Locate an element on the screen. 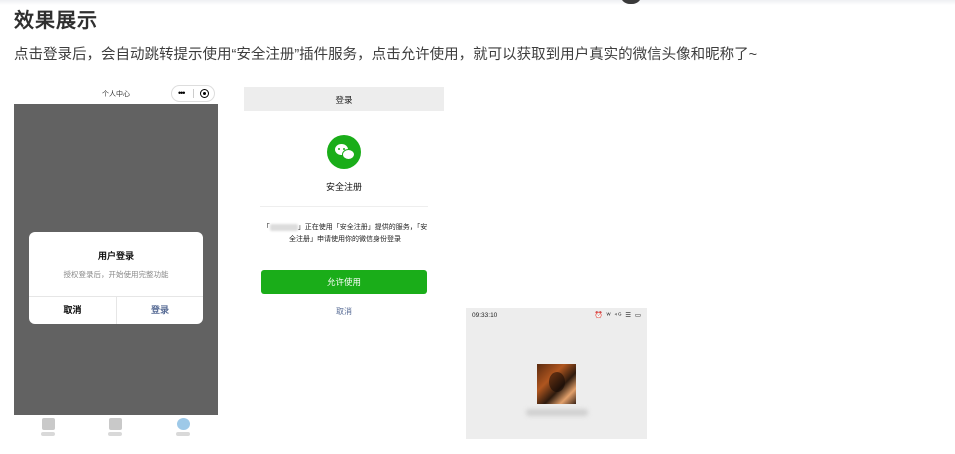  login-modal: 用户登录 授权登录后，开始使用完整功能 取消 登录 is located at coordinates (116, 278).